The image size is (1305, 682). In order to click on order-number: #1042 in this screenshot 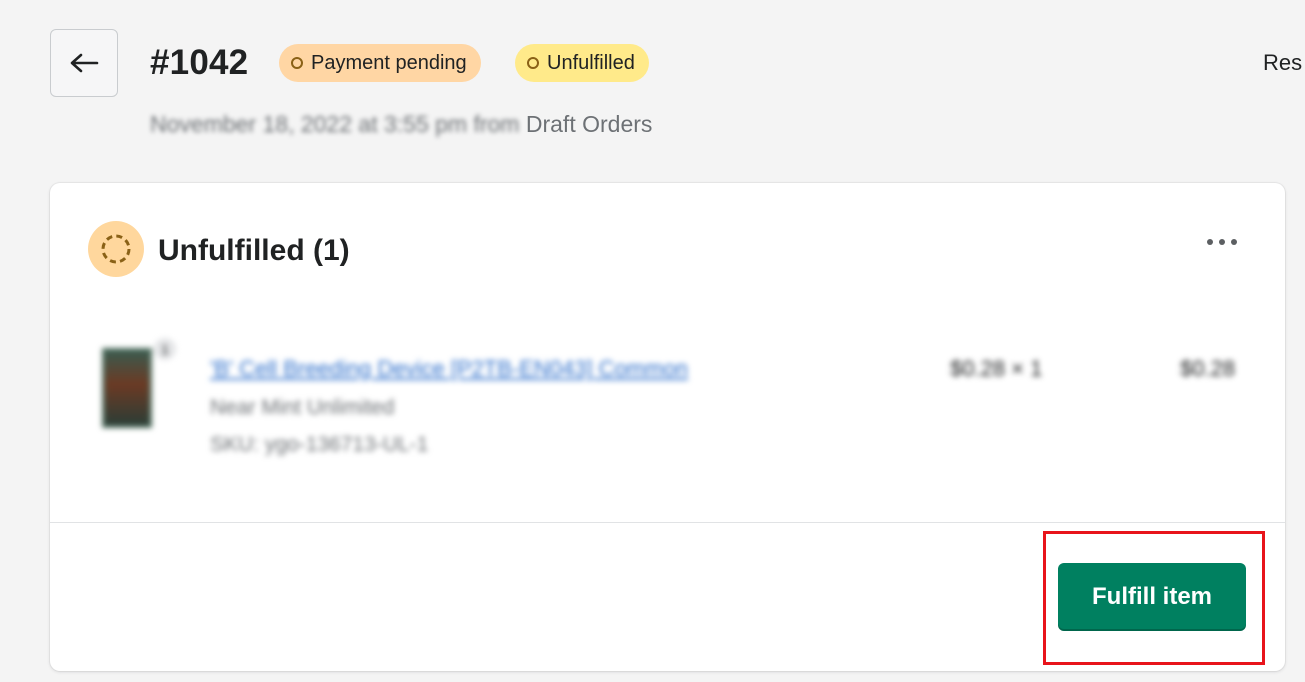, I will do `click(199, 62)`.